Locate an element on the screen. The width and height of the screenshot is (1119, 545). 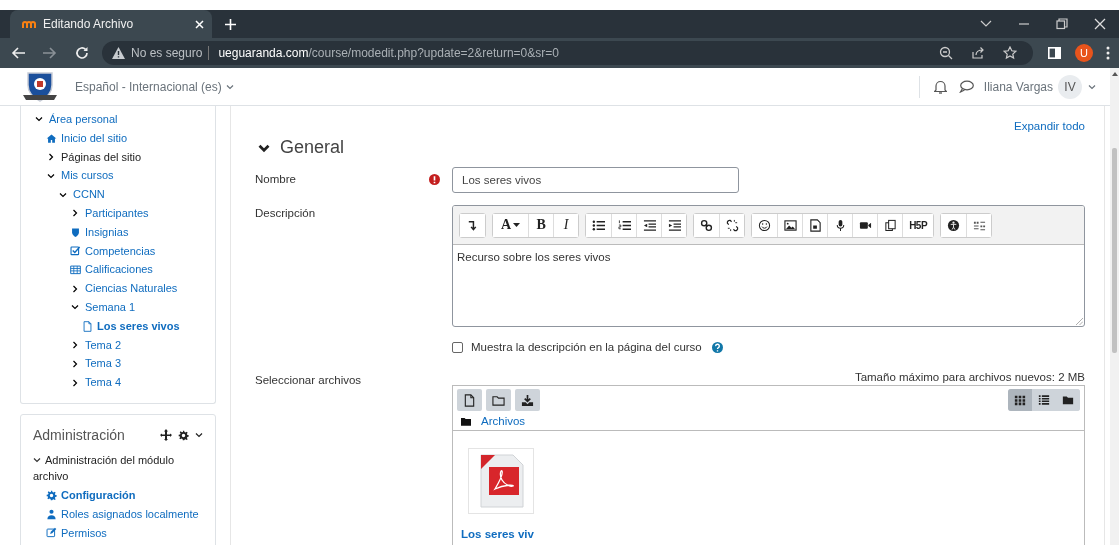
add-file-button is located at coordinates (469, 400).